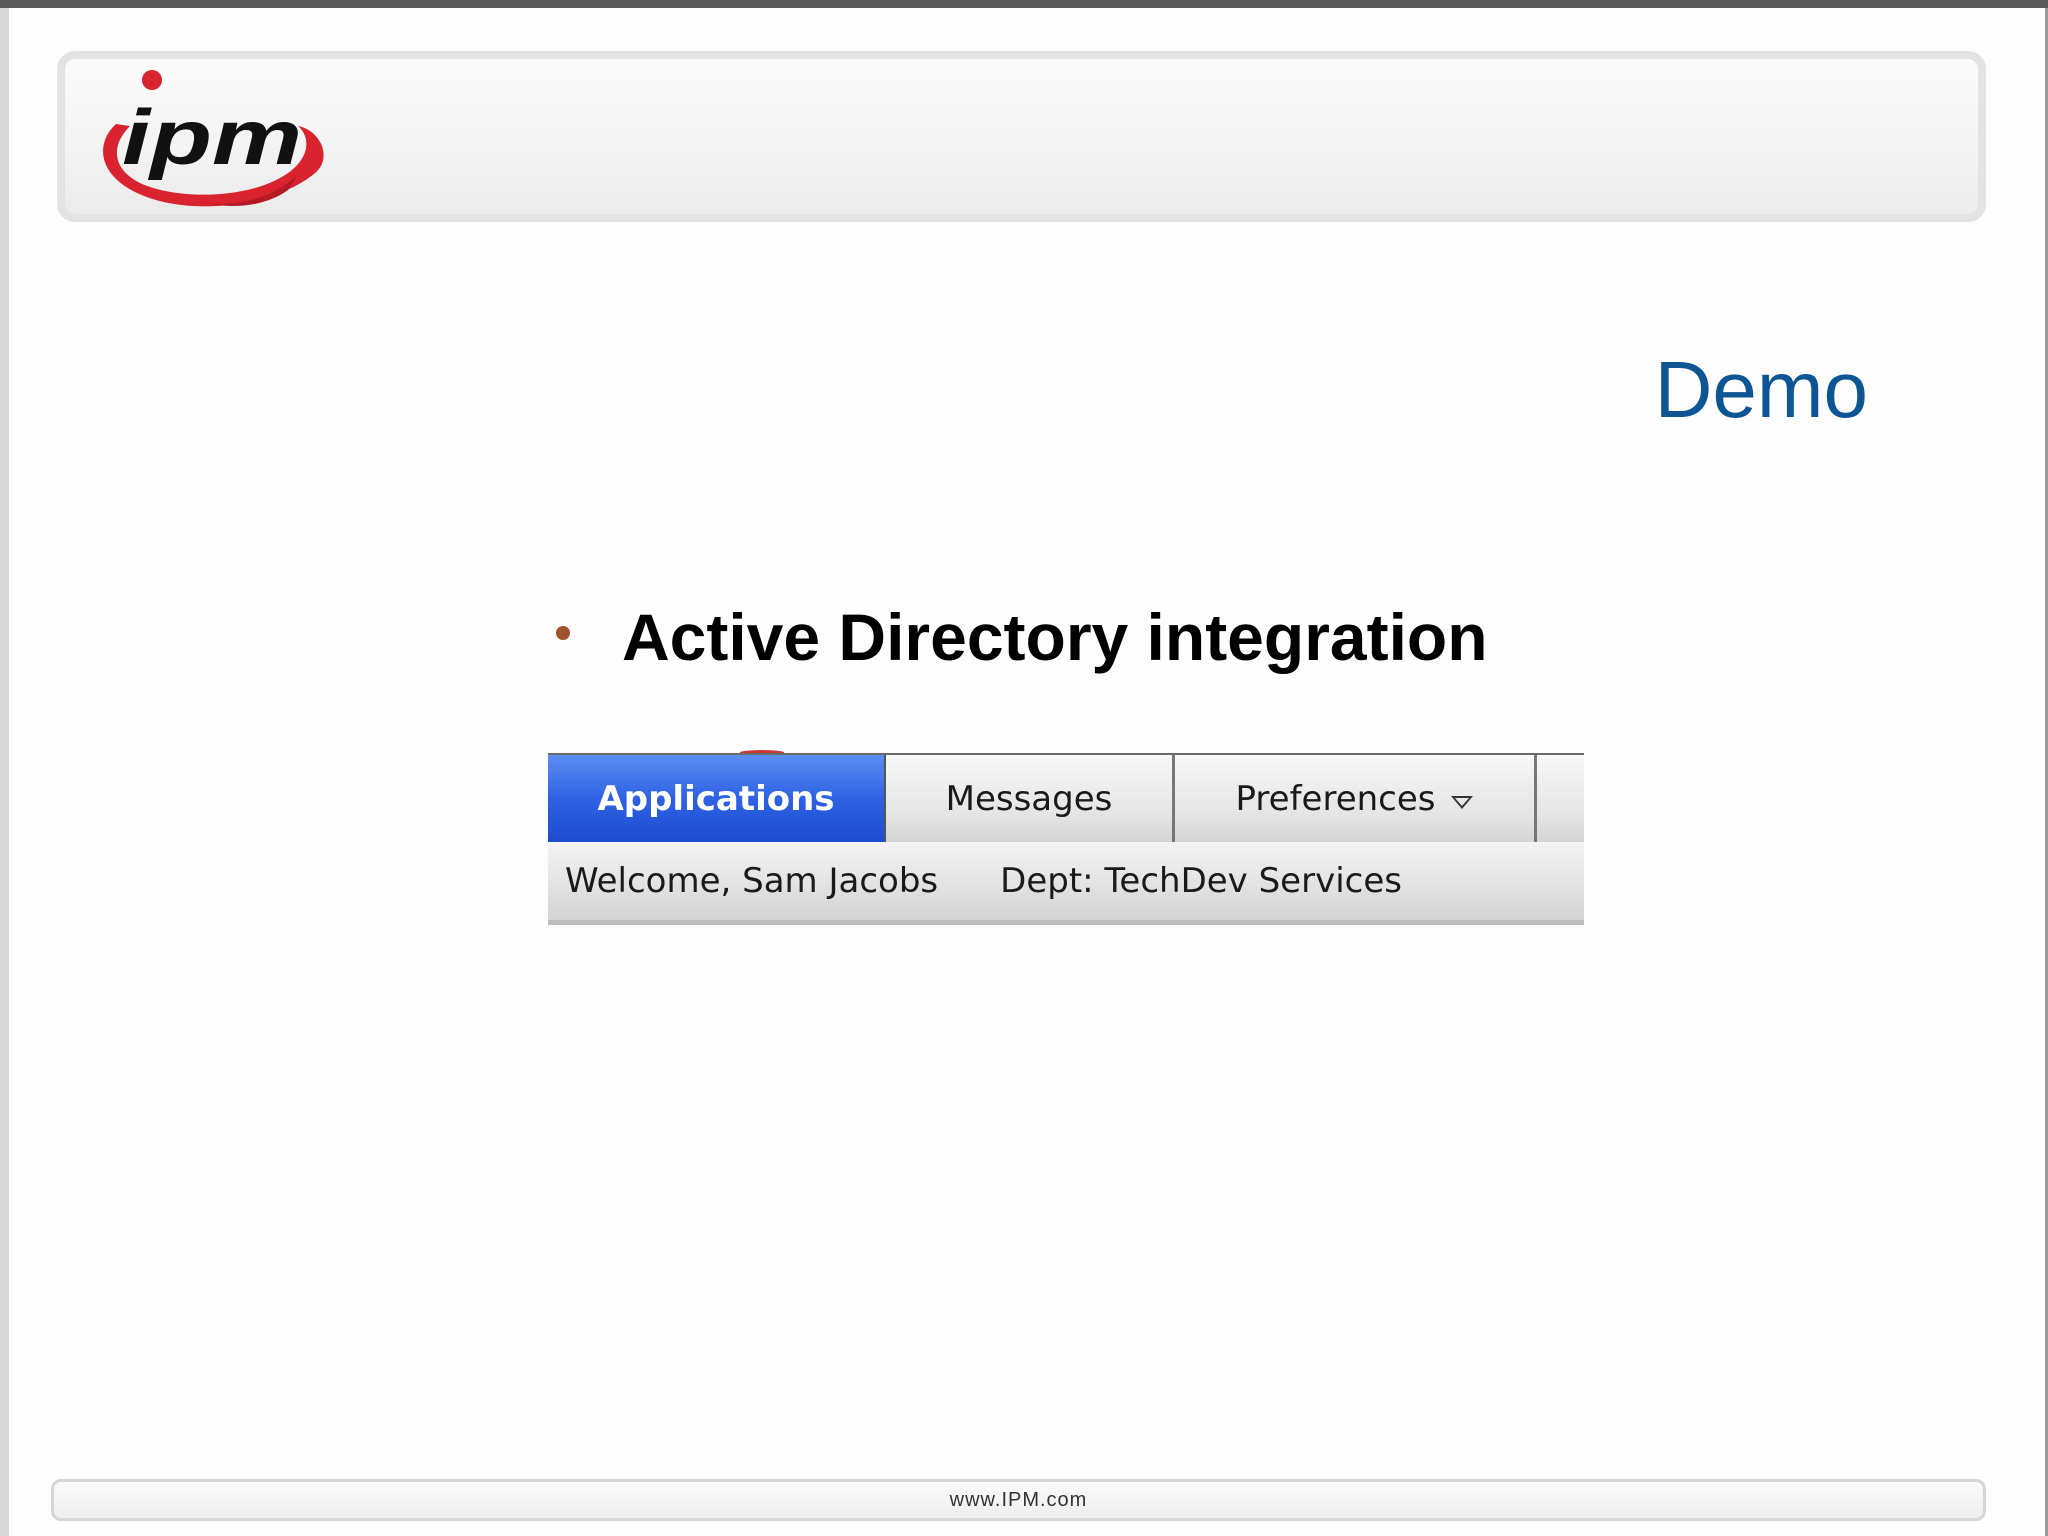 The width and height of the screenshot is (2048, 1536). What do you see at coordinates (1335, 798) in the screenshot?
I see `tab-label: Preferences` at bounding box center [1335, 798].